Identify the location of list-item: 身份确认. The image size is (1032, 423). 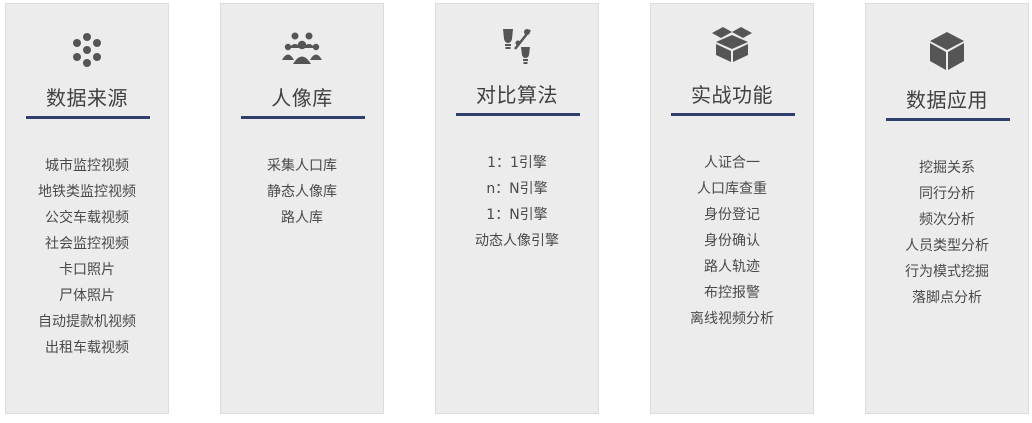
(732, 241).